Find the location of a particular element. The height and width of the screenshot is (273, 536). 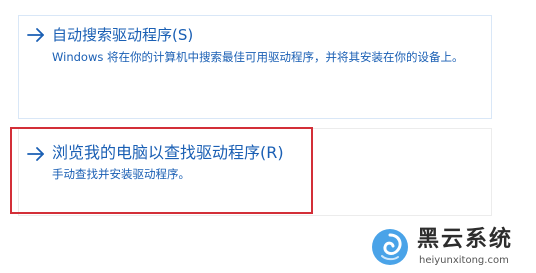

browse-title: 浏览我的电脑以查找驱动程序(R) is located at coordinates (168, 152).